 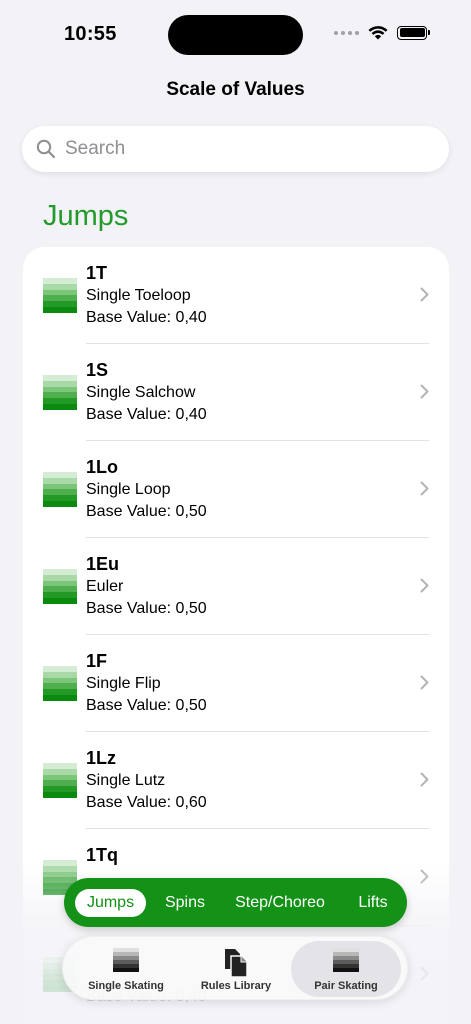 What do you see at coordinates (46, 149) in the screenshot?
I see `search-icon` at bounding box center [46, 149].